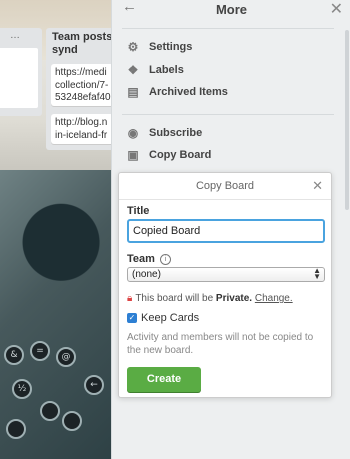  What do you see at coordinates (347, 120) in the screenshot?
I see `sidebar-scrollbar` at bounding box center [347, 120].